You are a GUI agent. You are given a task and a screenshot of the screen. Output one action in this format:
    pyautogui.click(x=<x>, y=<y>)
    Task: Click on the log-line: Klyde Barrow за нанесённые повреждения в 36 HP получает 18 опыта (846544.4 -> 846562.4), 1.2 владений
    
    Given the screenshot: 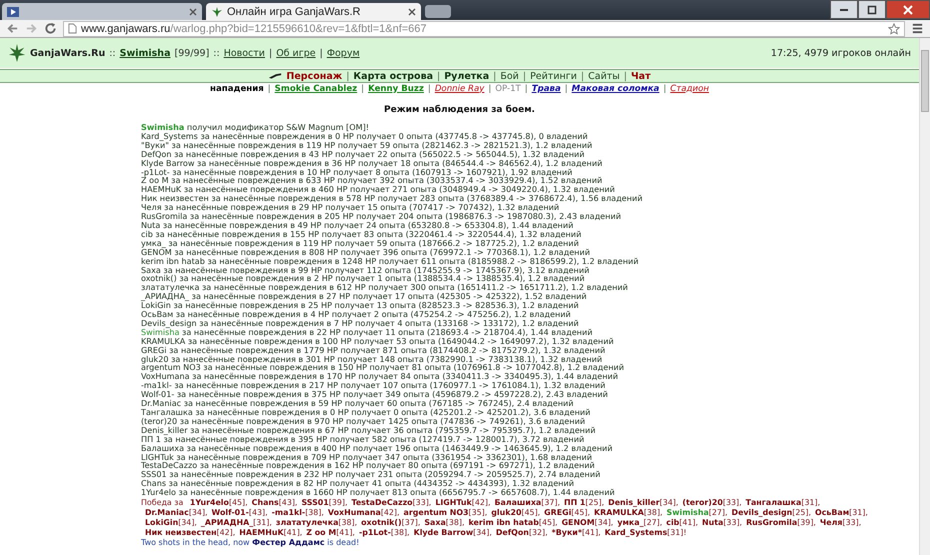 What is the action you would take?
    pyautogui.click(x=372, y=163)
    